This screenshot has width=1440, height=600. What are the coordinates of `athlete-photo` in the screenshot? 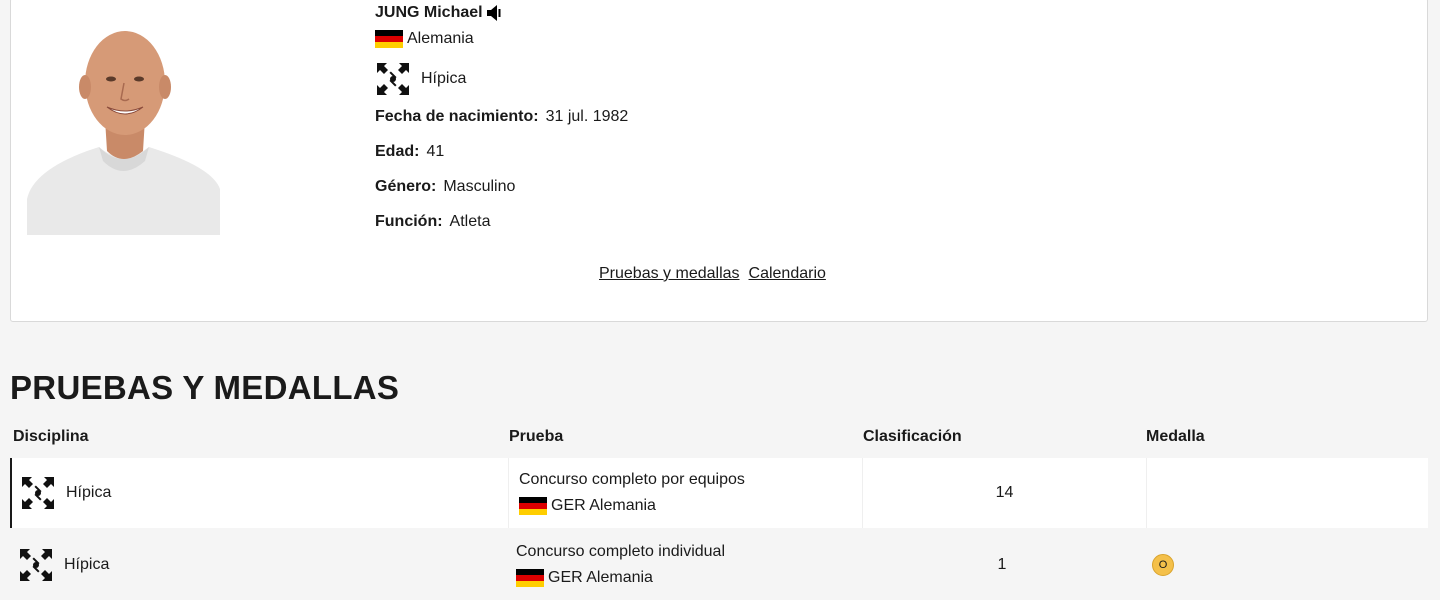 It's located at (123, 128).